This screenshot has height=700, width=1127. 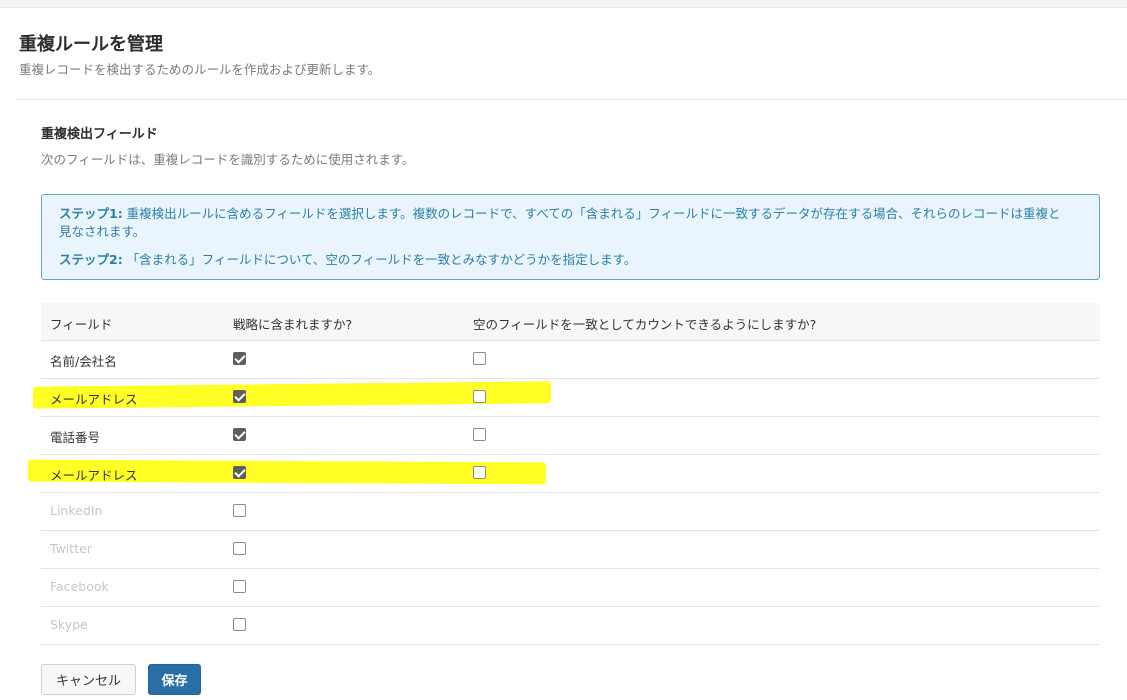 I want to click on step2-label: ステップ2:, so click(x=91, y=259).